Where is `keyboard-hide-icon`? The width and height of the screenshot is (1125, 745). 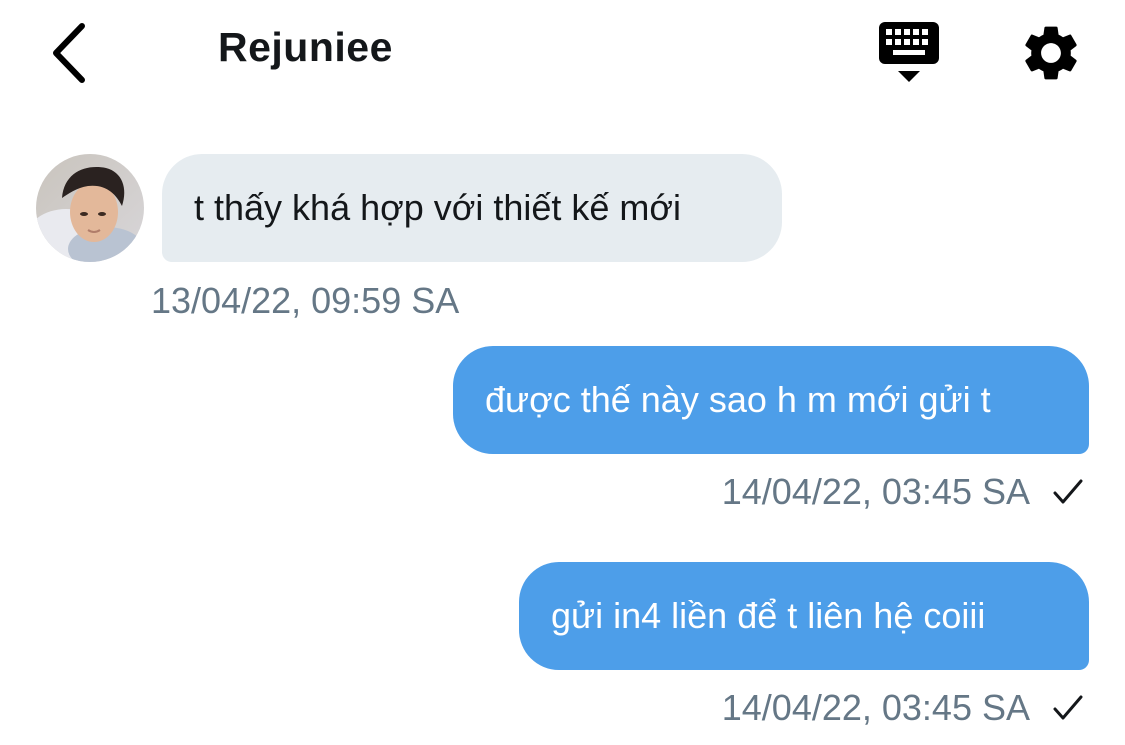
keyboard-hide-icon is located at coordinates (909, 52).